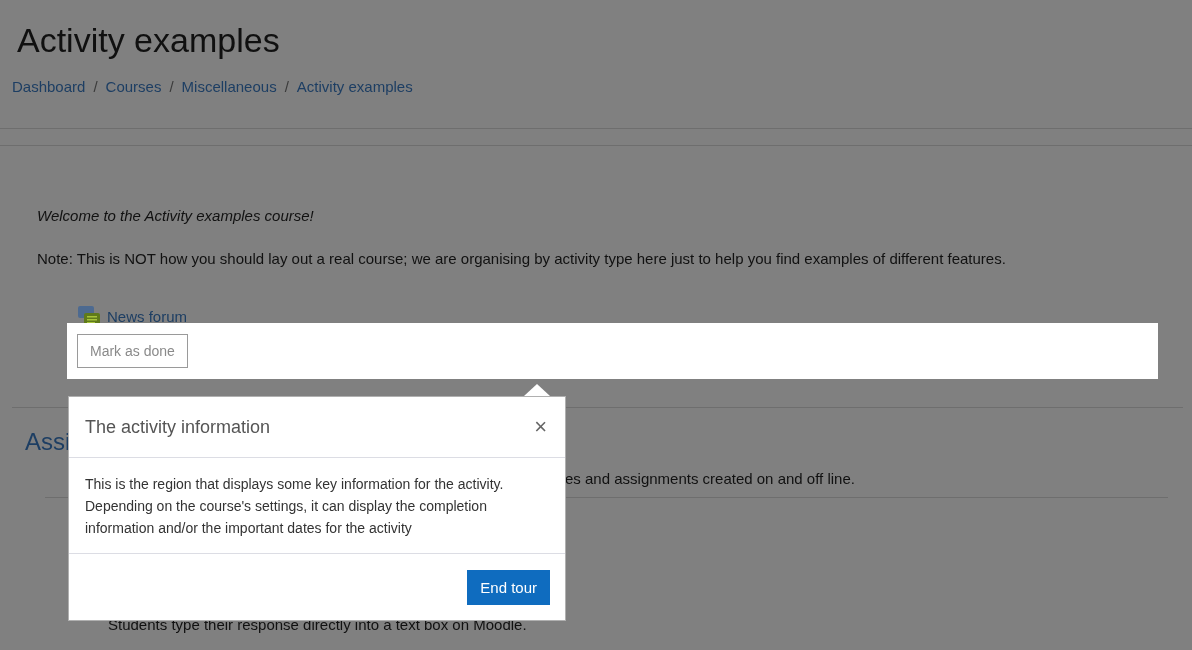 This screenshot has height=650, width=1192. I want to click on section-description: es and assignments created on and off line., so click(710, 478).